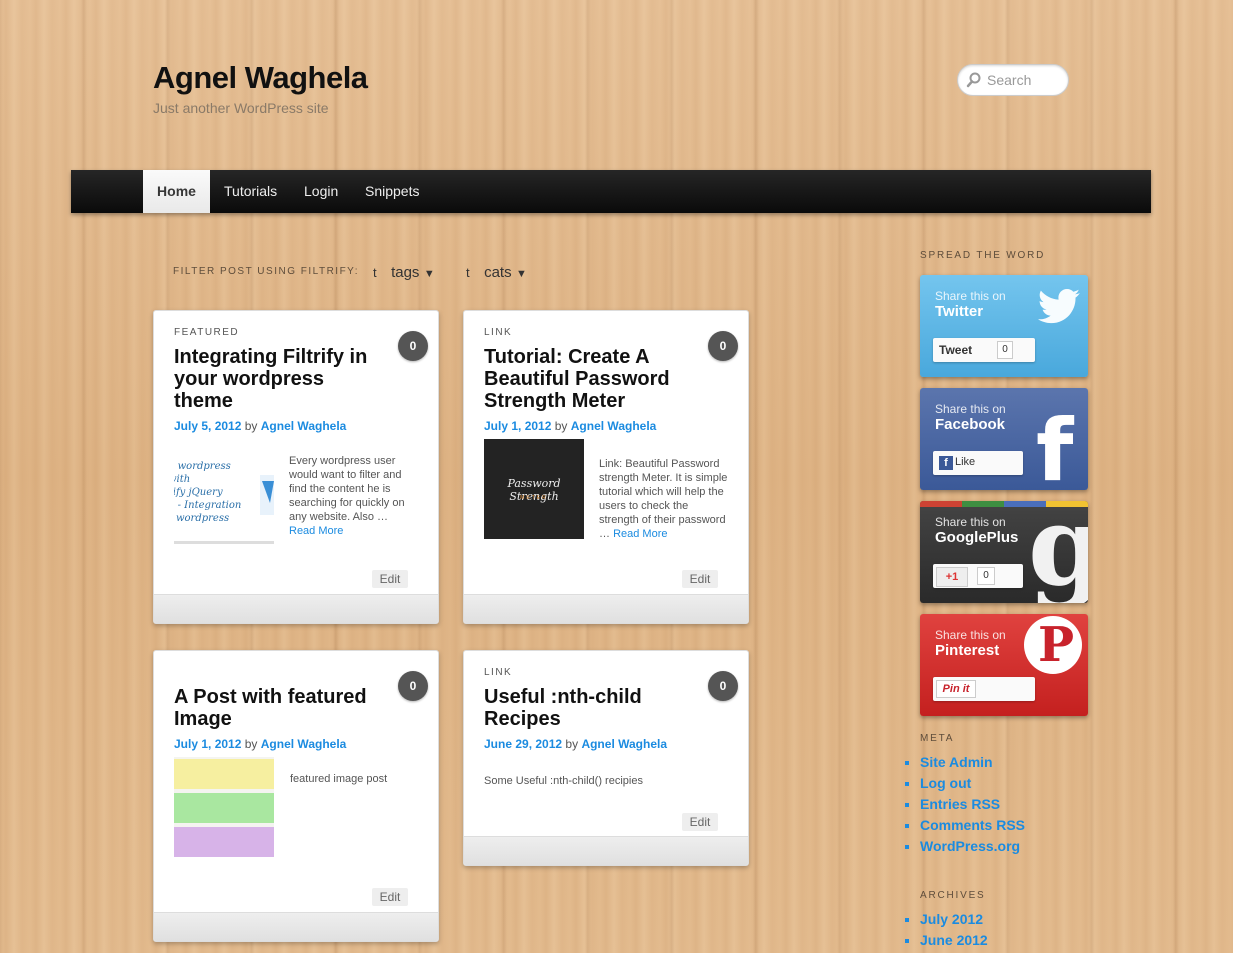  What do you see at coordinates (279, 708) in the screenshot?
I see `post-title: A Post with featured Image` at bounding box center [279, 708].